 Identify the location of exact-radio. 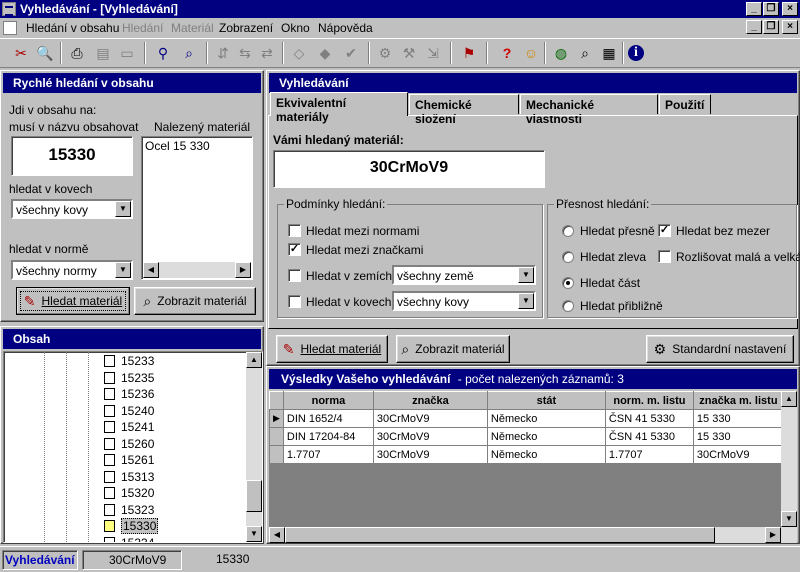
(568, 231).